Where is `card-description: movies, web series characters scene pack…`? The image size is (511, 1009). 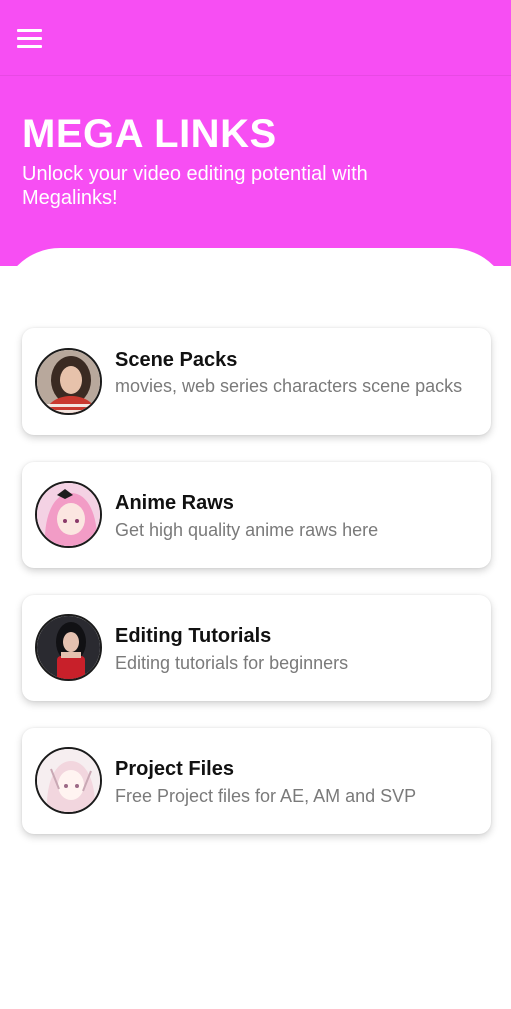
card-description: movies, web series characters scene pack… is located at coordinates (289, 386).